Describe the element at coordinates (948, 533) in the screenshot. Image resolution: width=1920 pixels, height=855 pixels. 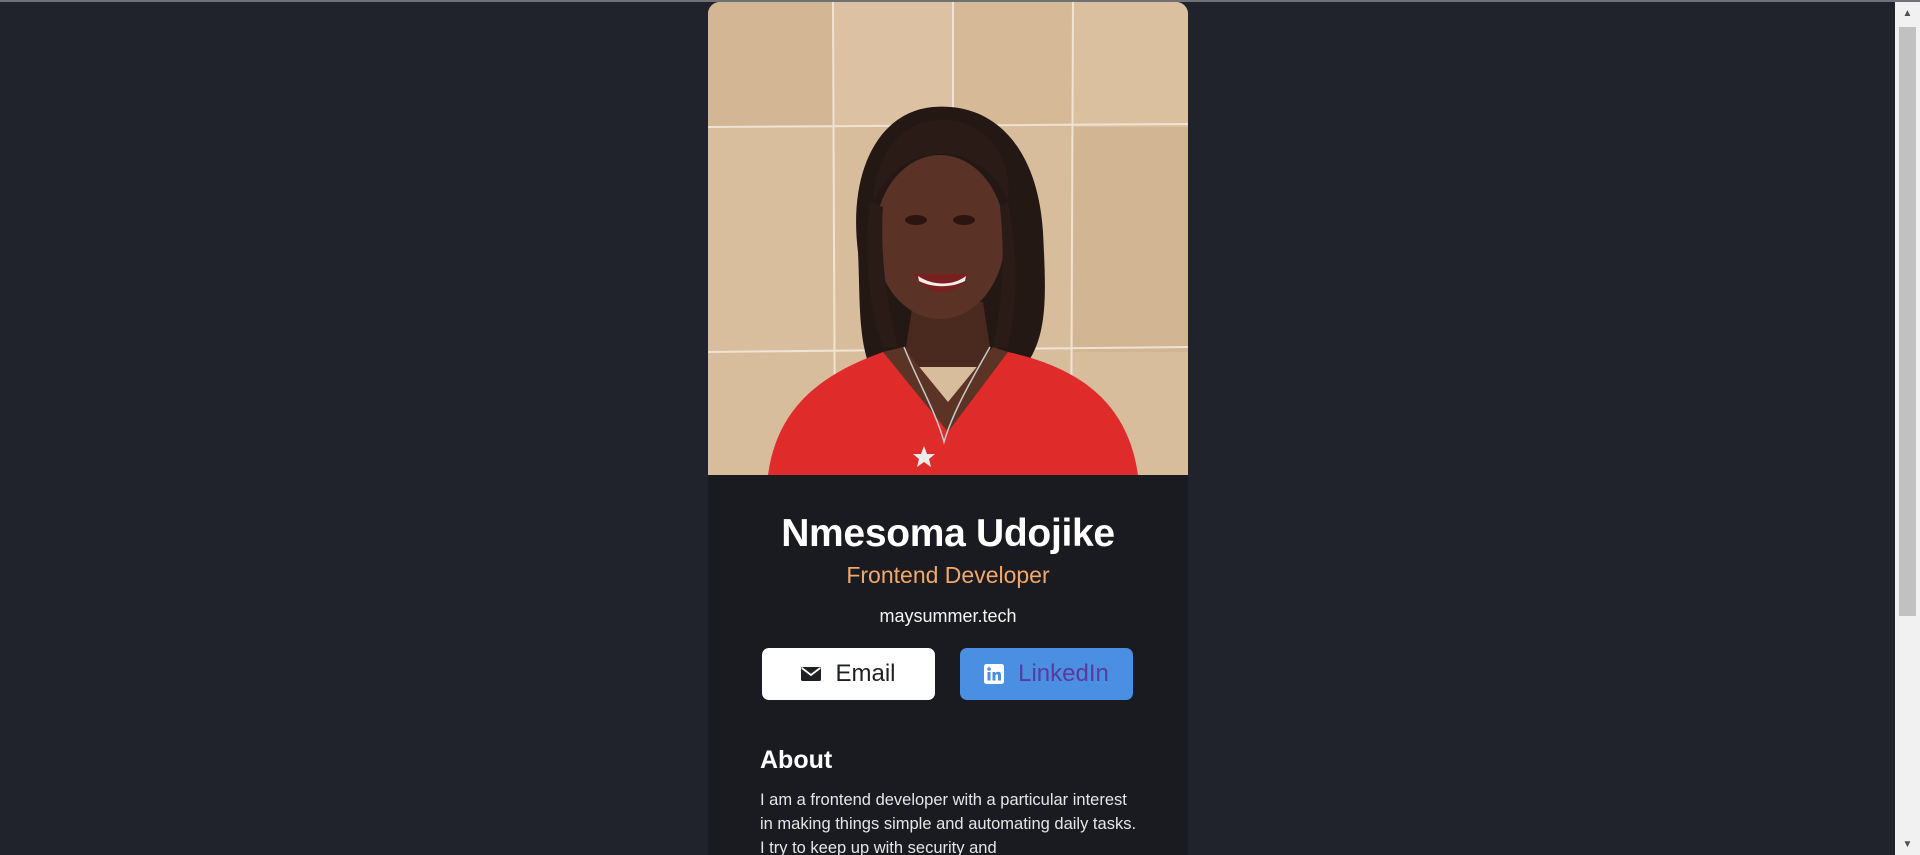
I see `profile-name: Nmesoma Udojike` at that location.